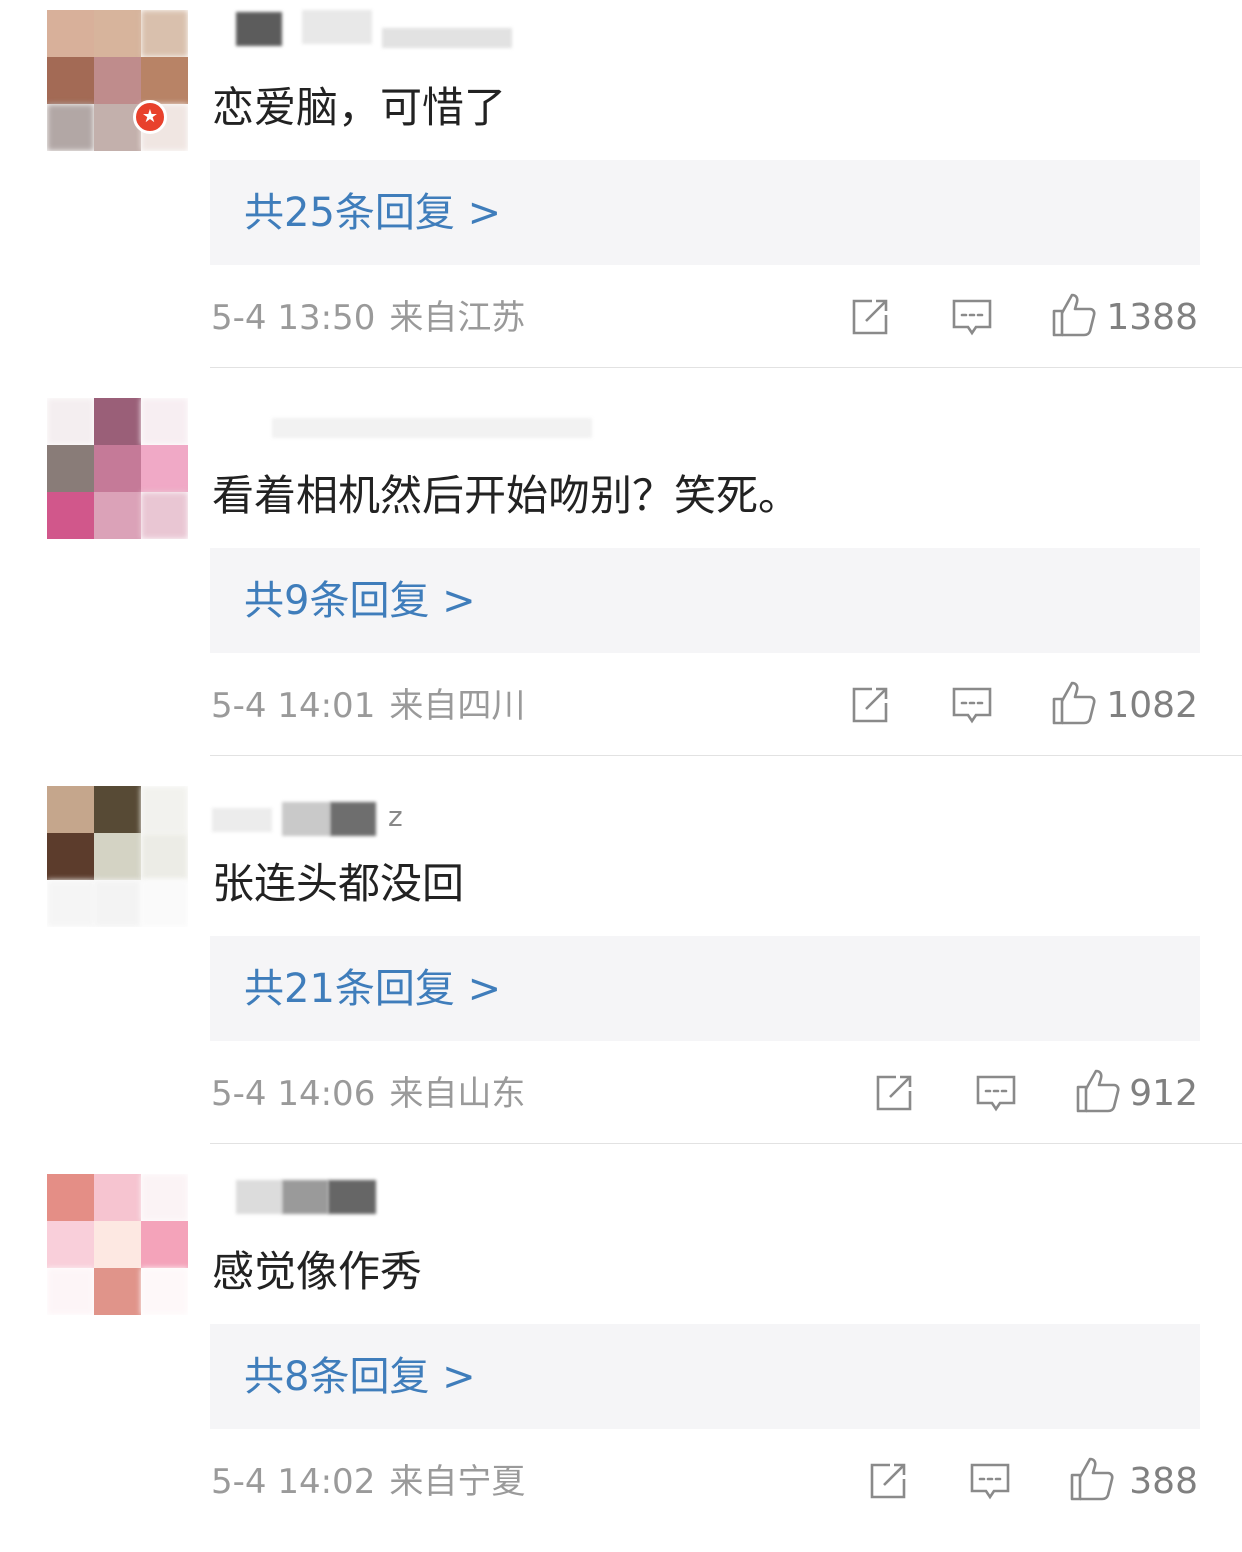 The height and width of the screenshot is (1552, 1242). What do you see at coordinates (360, 1377) in the screenshot?
I see `view-replies-link: 共8条回复 >` at bounding box center [360, 1377].